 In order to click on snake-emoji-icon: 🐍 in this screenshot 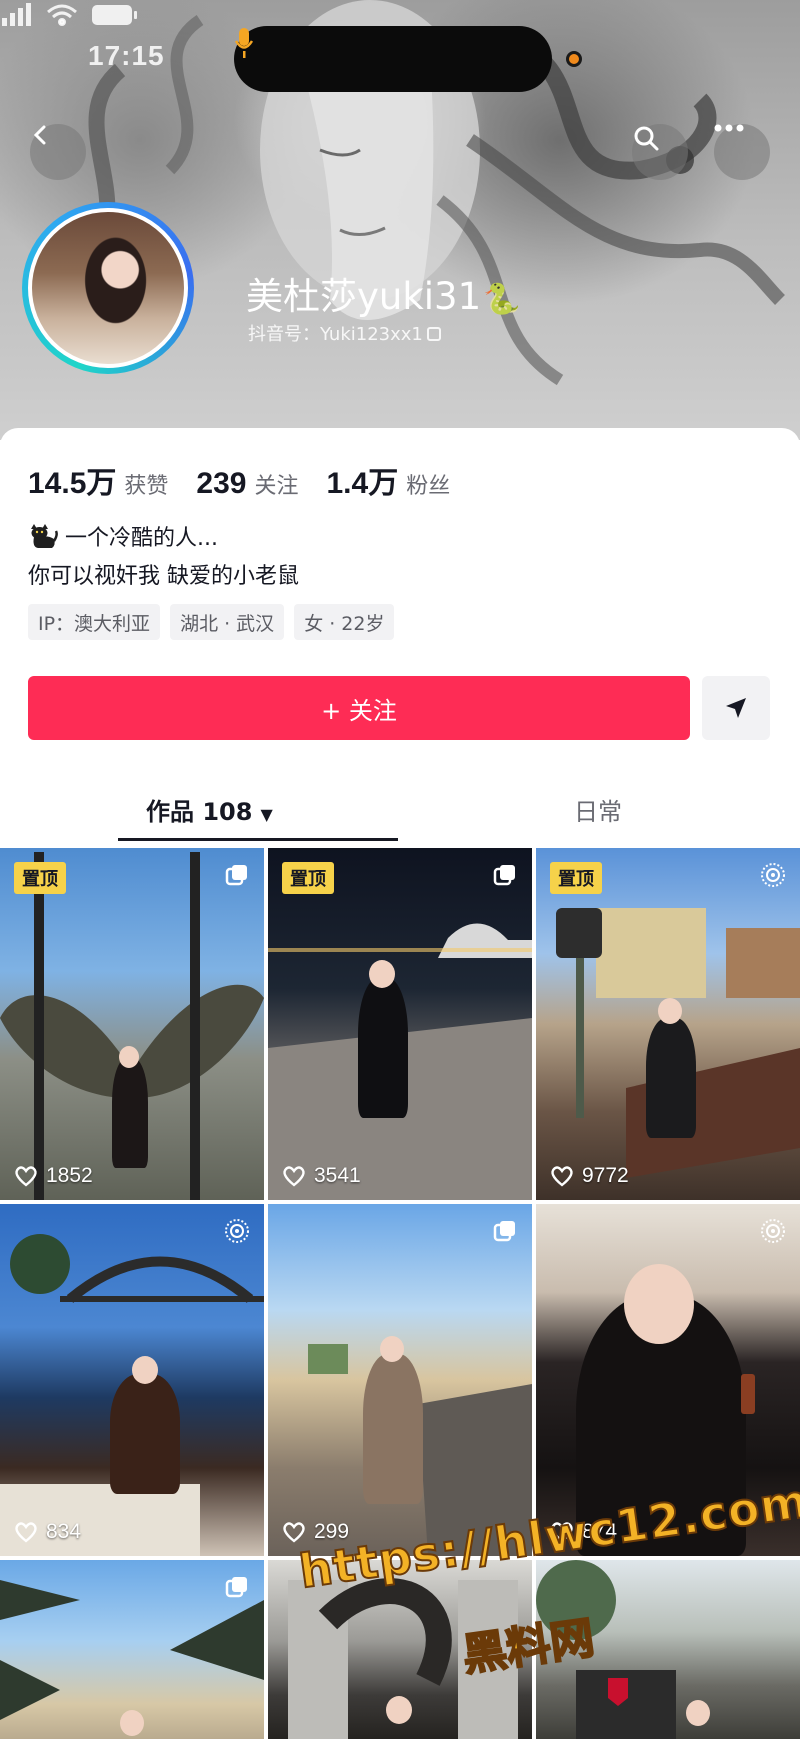, I will do `click(502, 299)`.